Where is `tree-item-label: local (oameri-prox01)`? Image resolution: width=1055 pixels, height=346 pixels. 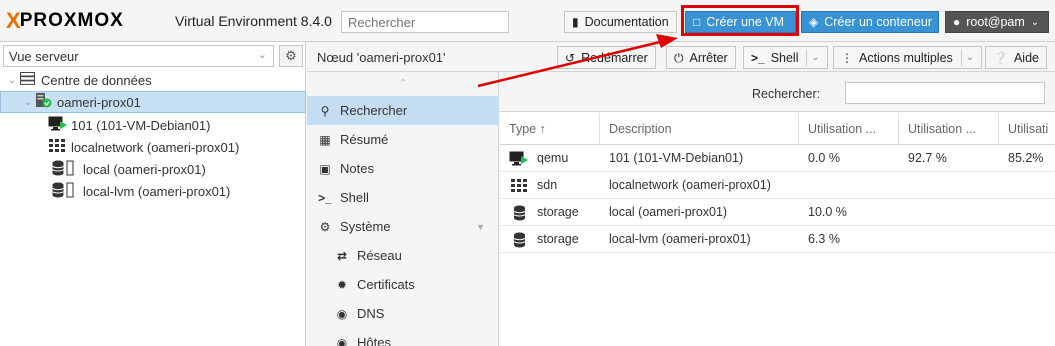
tree-item-label: local (oameri-prox01) is located at coordinates (144, 169).